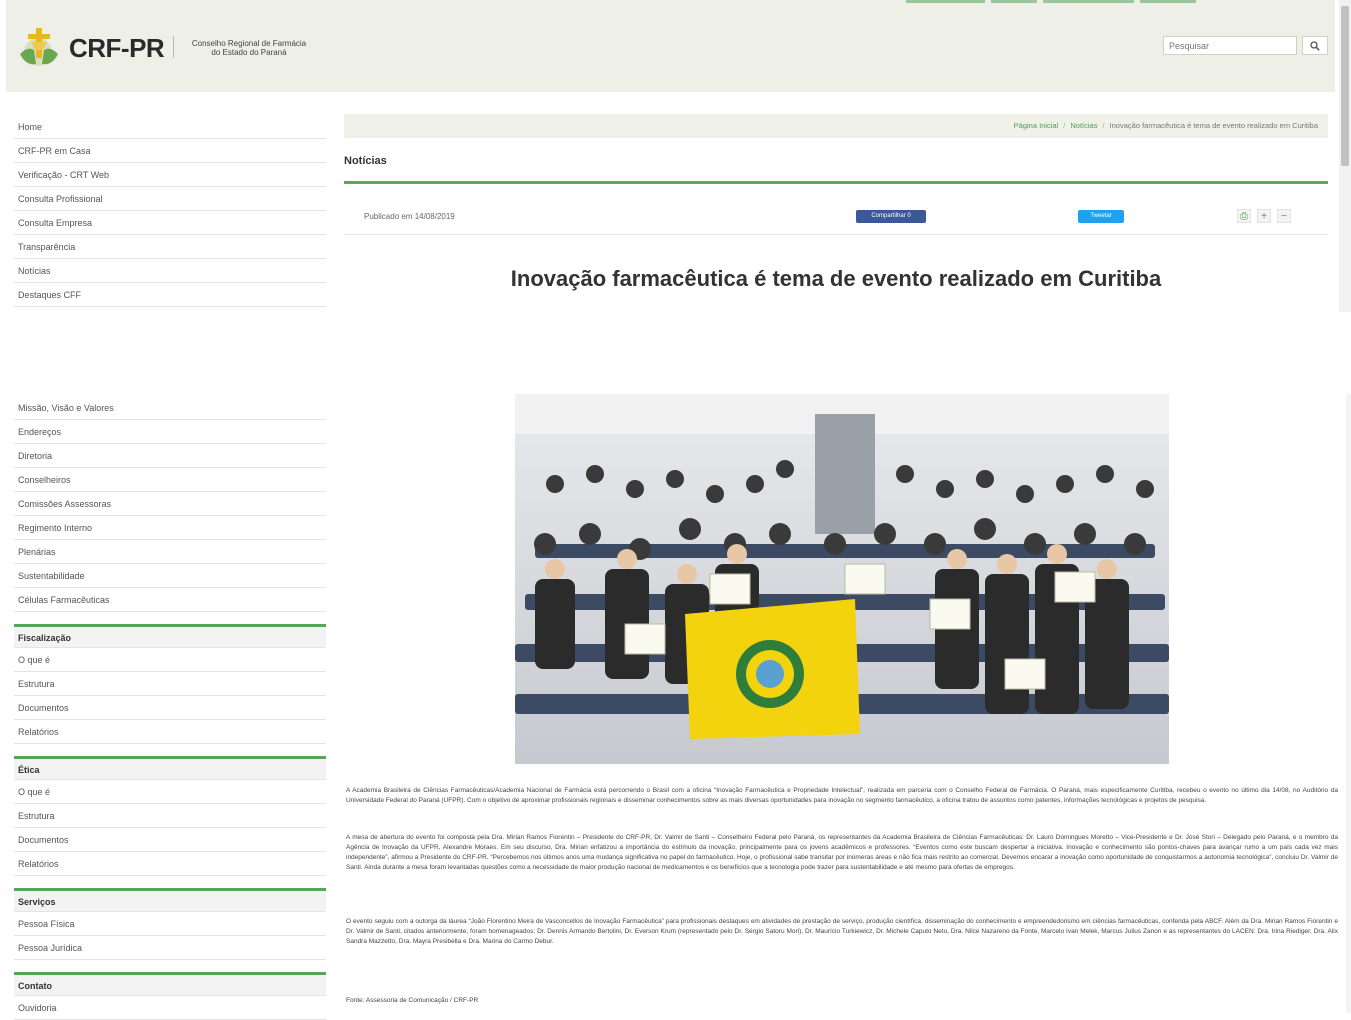  What do you see at coordinates (170, 247) in the screenshot?
I see `sidebar-item-transparencia: Transparência` at bounding box center [170, 247].